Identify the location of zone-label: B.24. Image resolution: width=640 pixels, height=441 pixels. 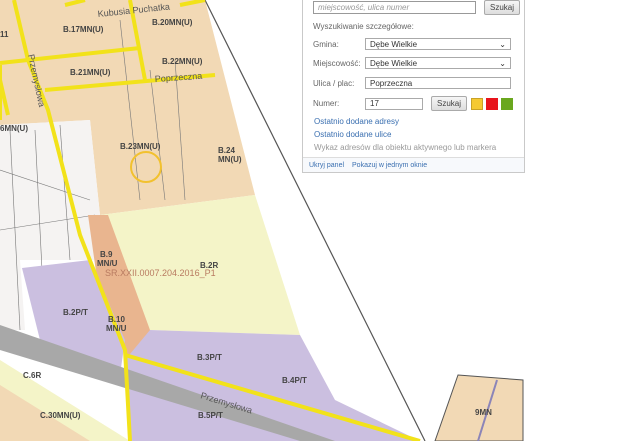
(226, 150).